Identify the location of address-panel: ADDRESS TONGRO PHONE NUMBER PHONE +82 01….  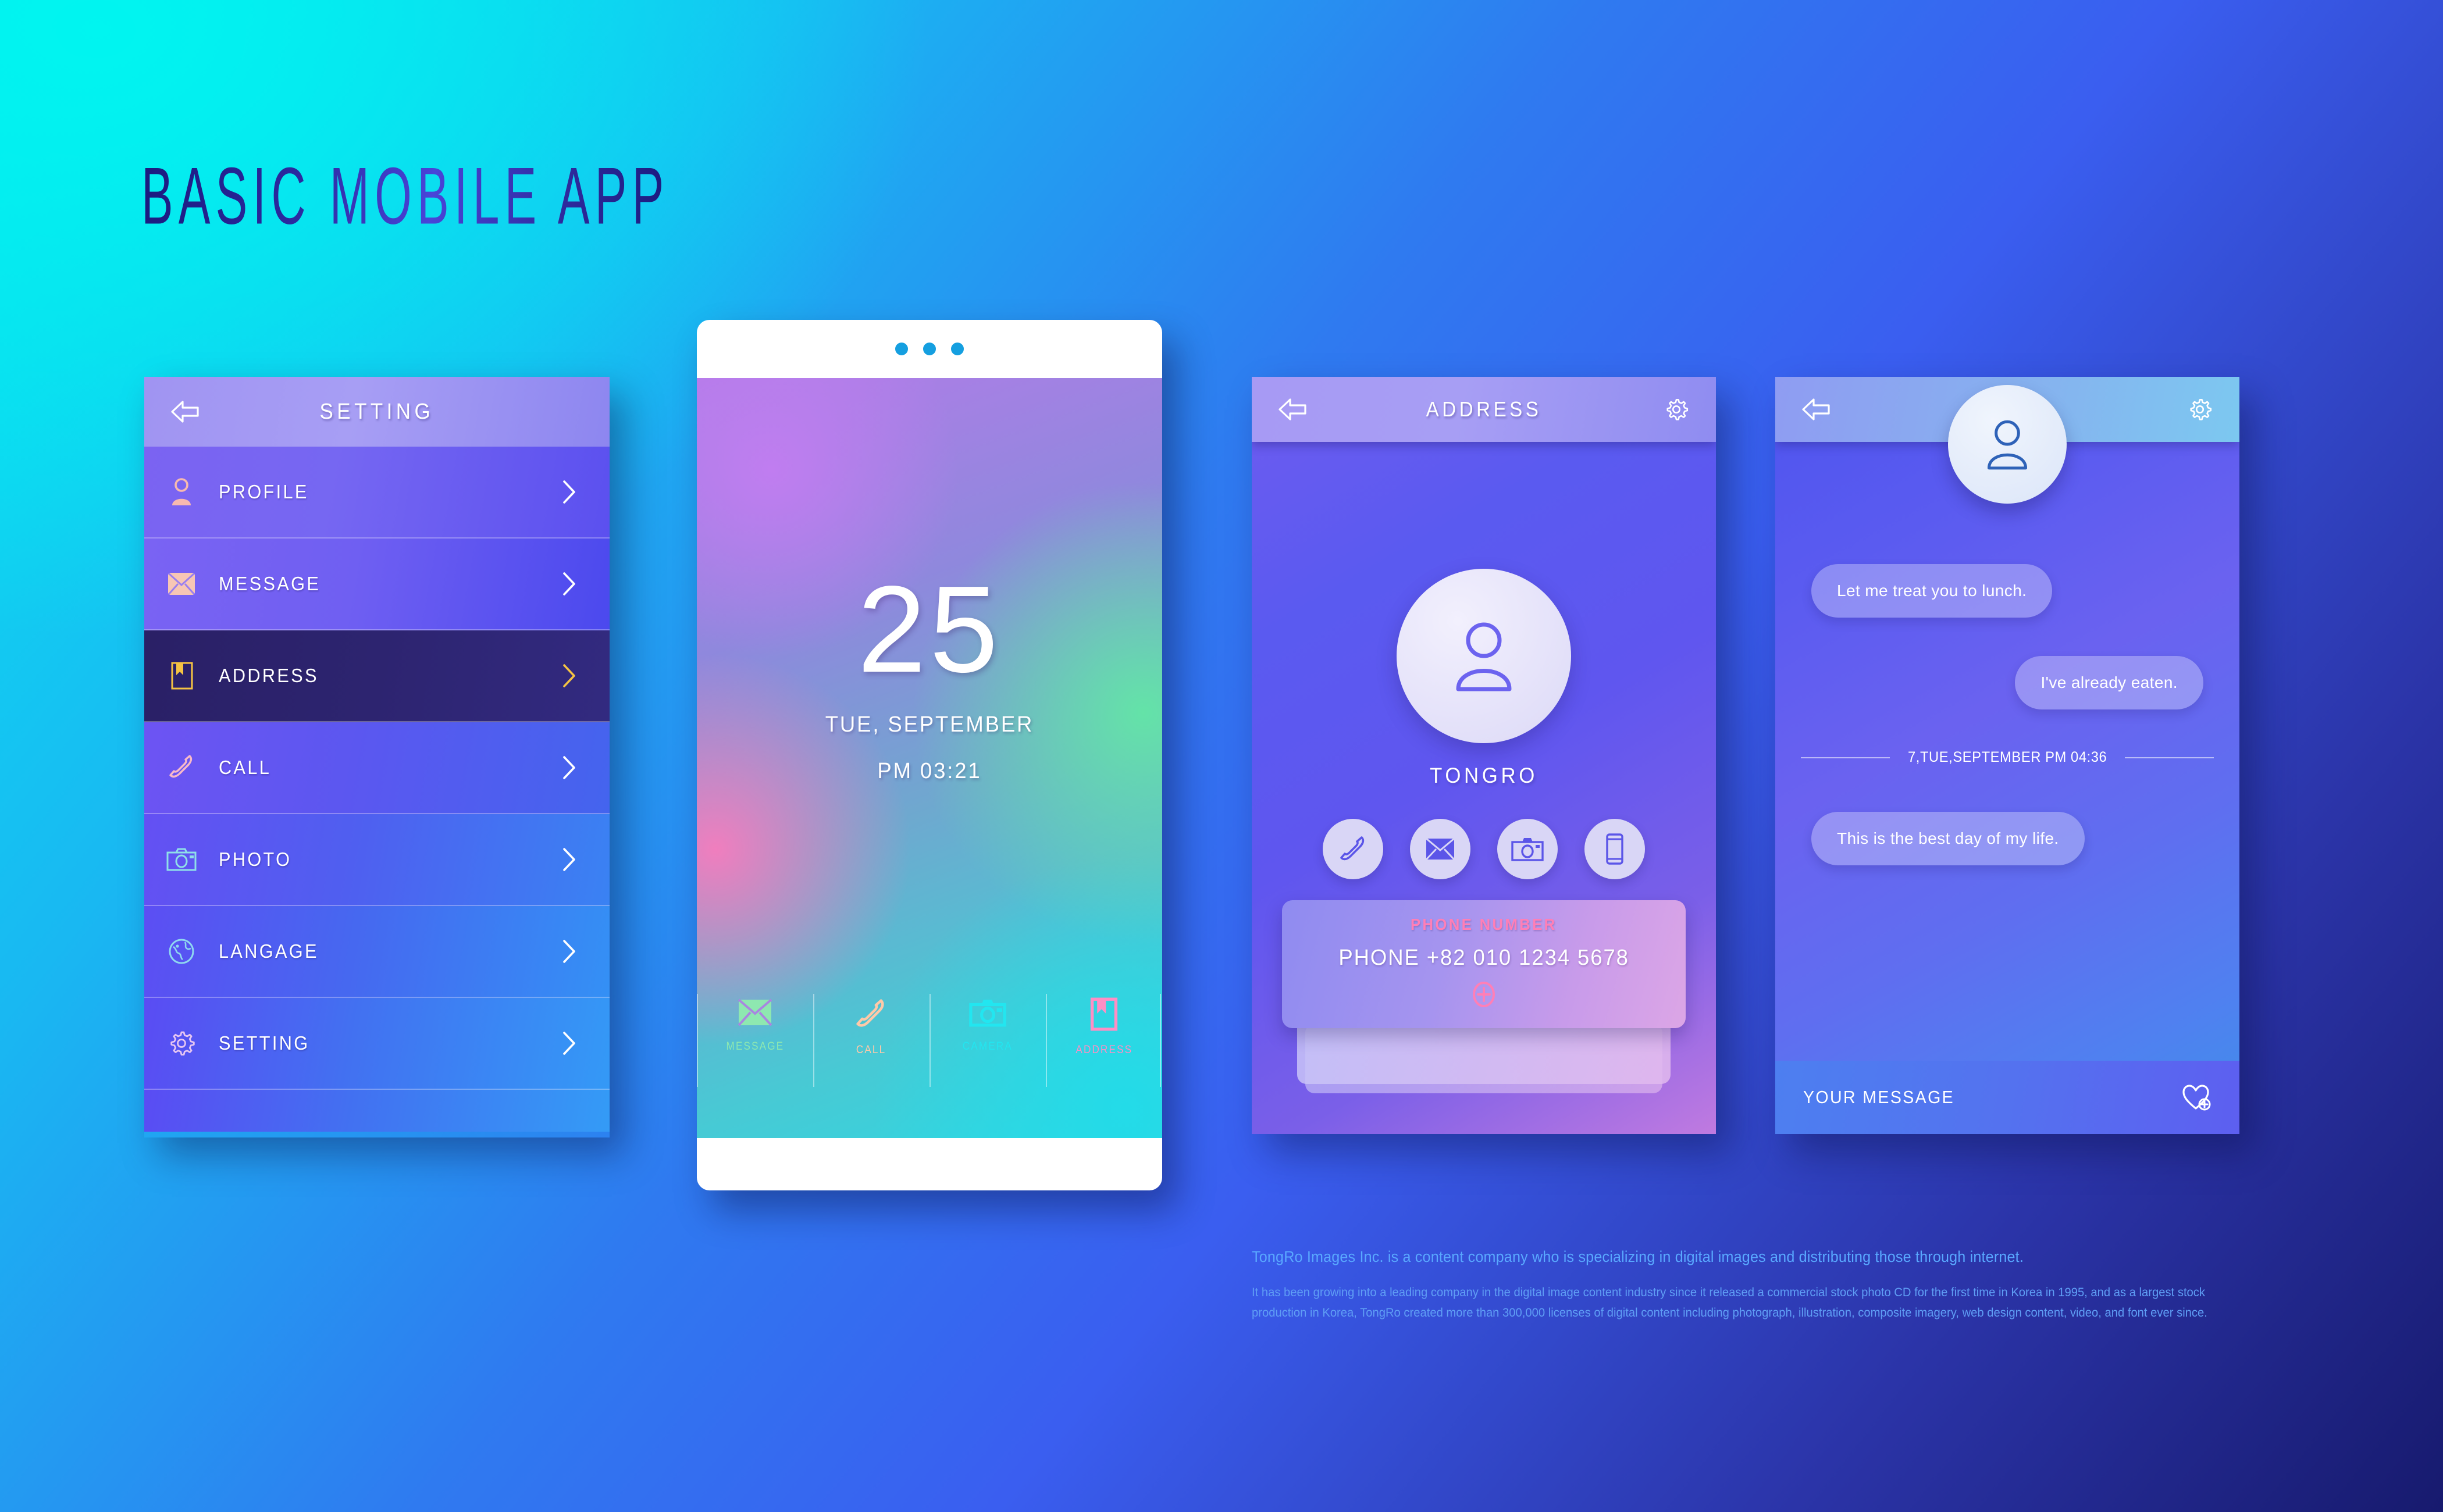
(1484, 755).